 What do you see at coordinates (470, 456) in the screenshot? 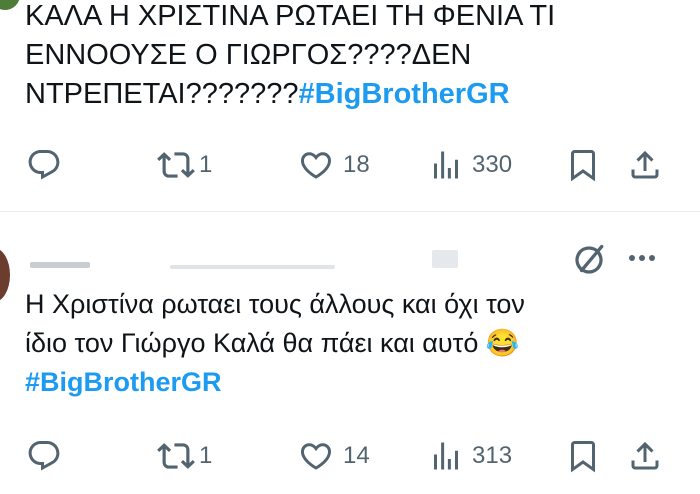
I see `views-button: 313` at bounding box center [470, 456].